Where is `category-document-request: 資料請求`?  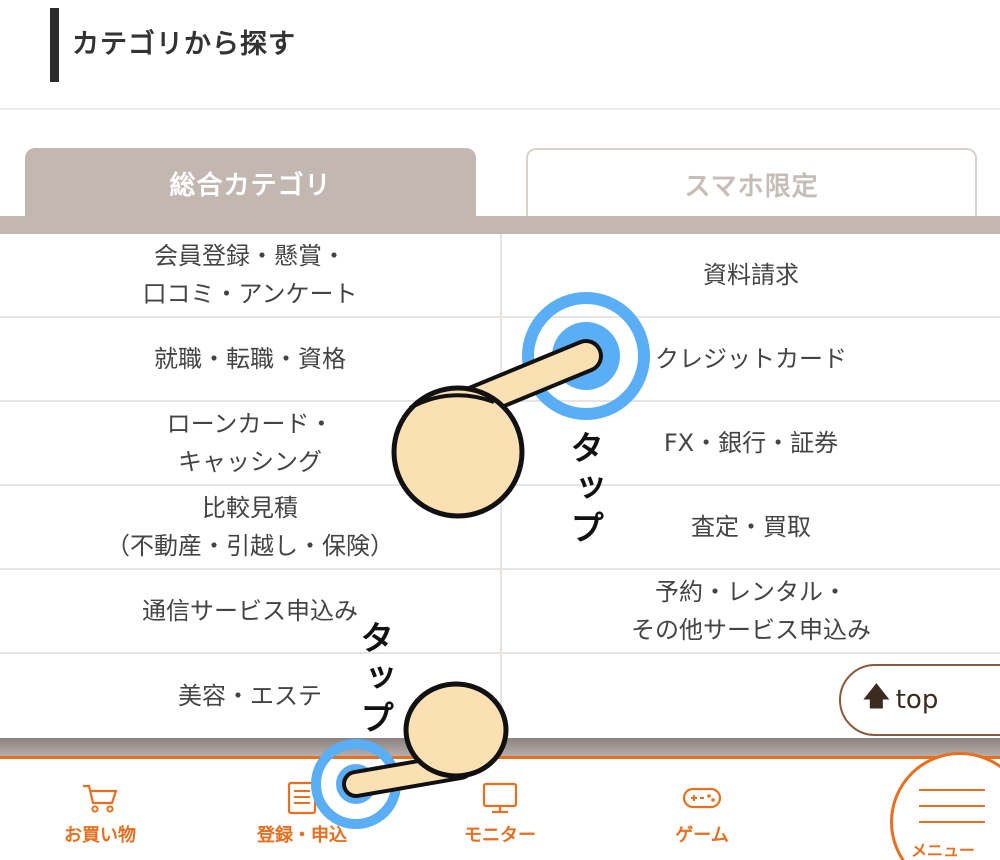
category-document-request: 資料請求 is located at coordinates (750, 276).